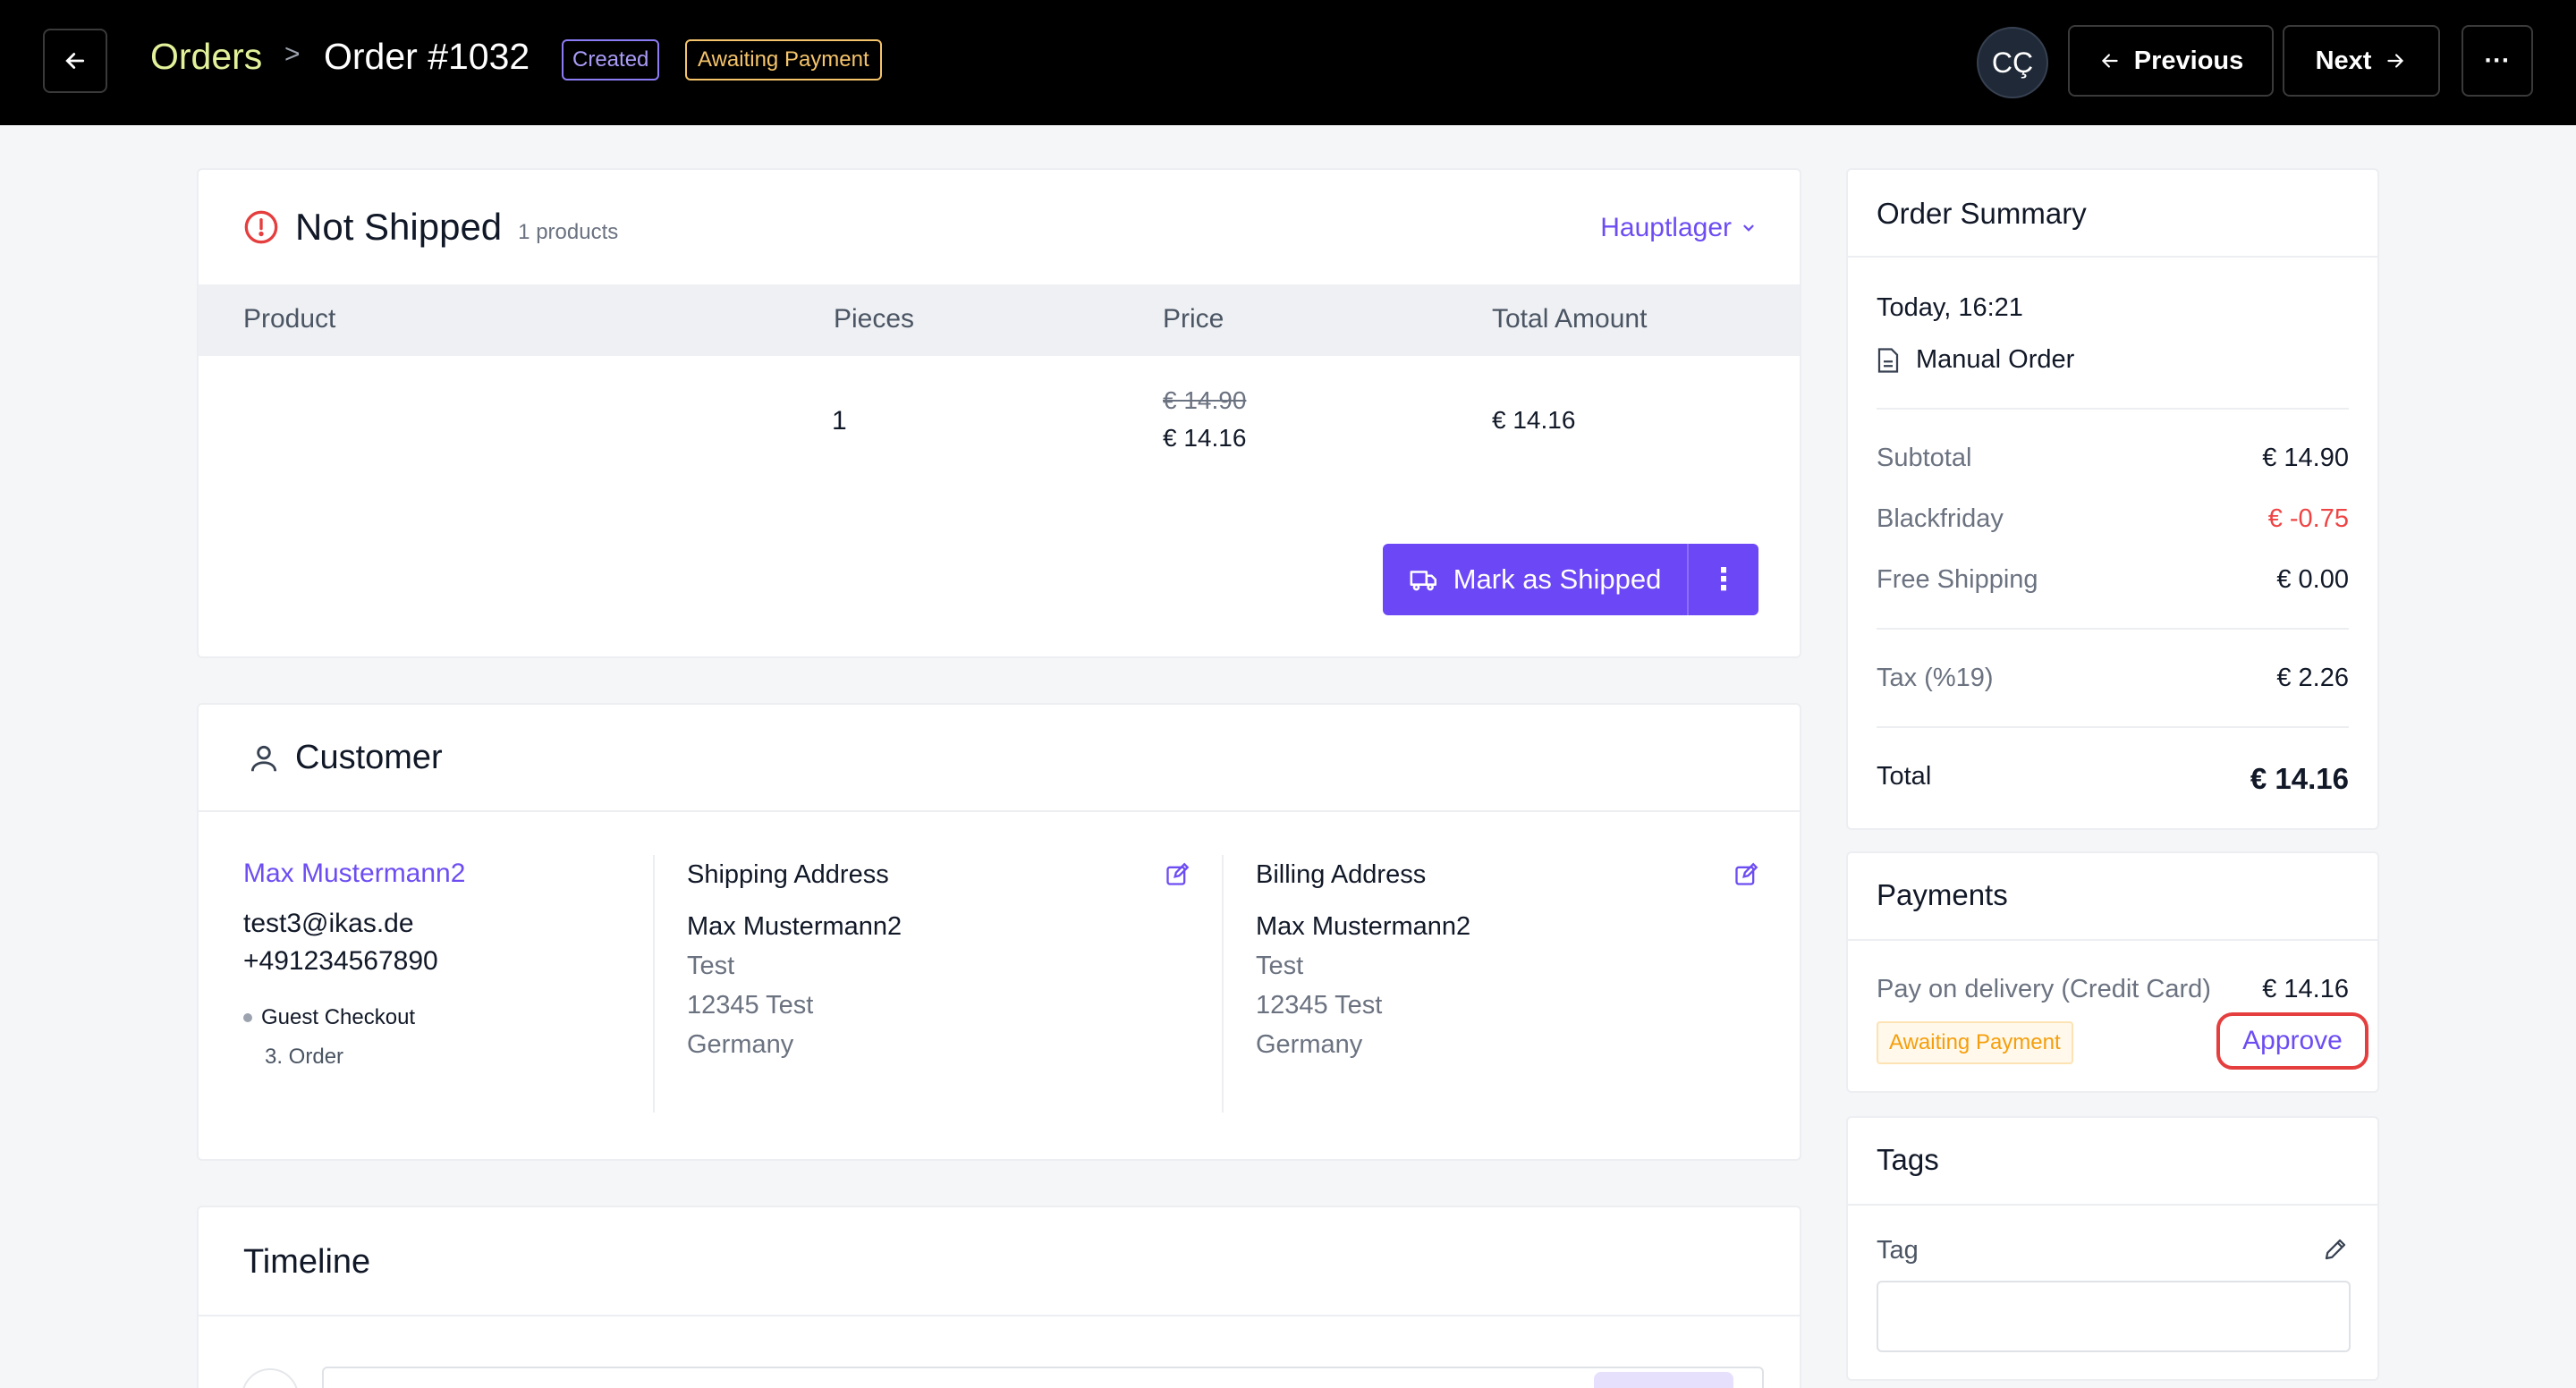  Describe the element at coordinates (1309, 1045) in the screenshot. I see `billing-country: Germany` at that location.